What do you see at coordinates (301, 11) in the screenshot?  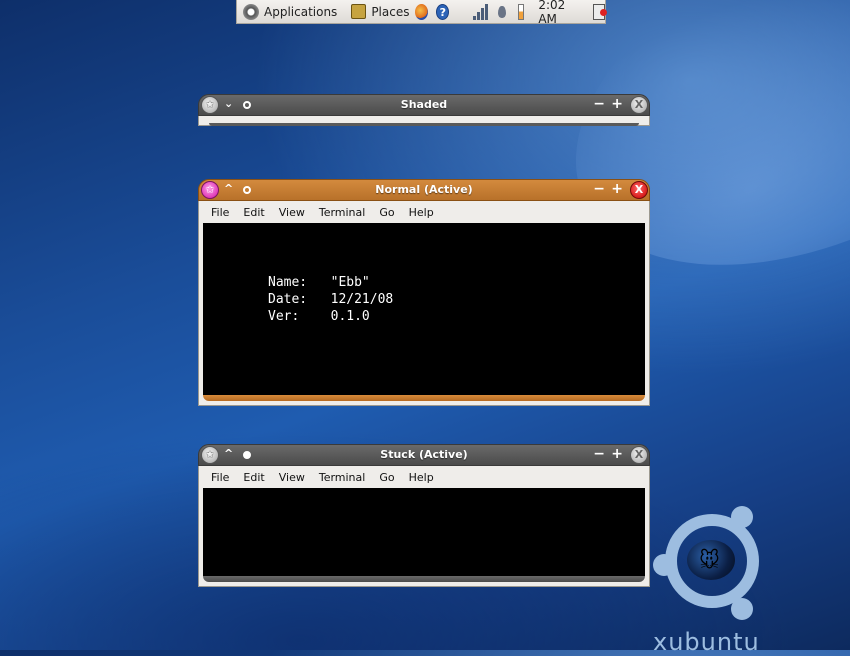 I see `applications-label: Applications` at bounding box center [301, 11].